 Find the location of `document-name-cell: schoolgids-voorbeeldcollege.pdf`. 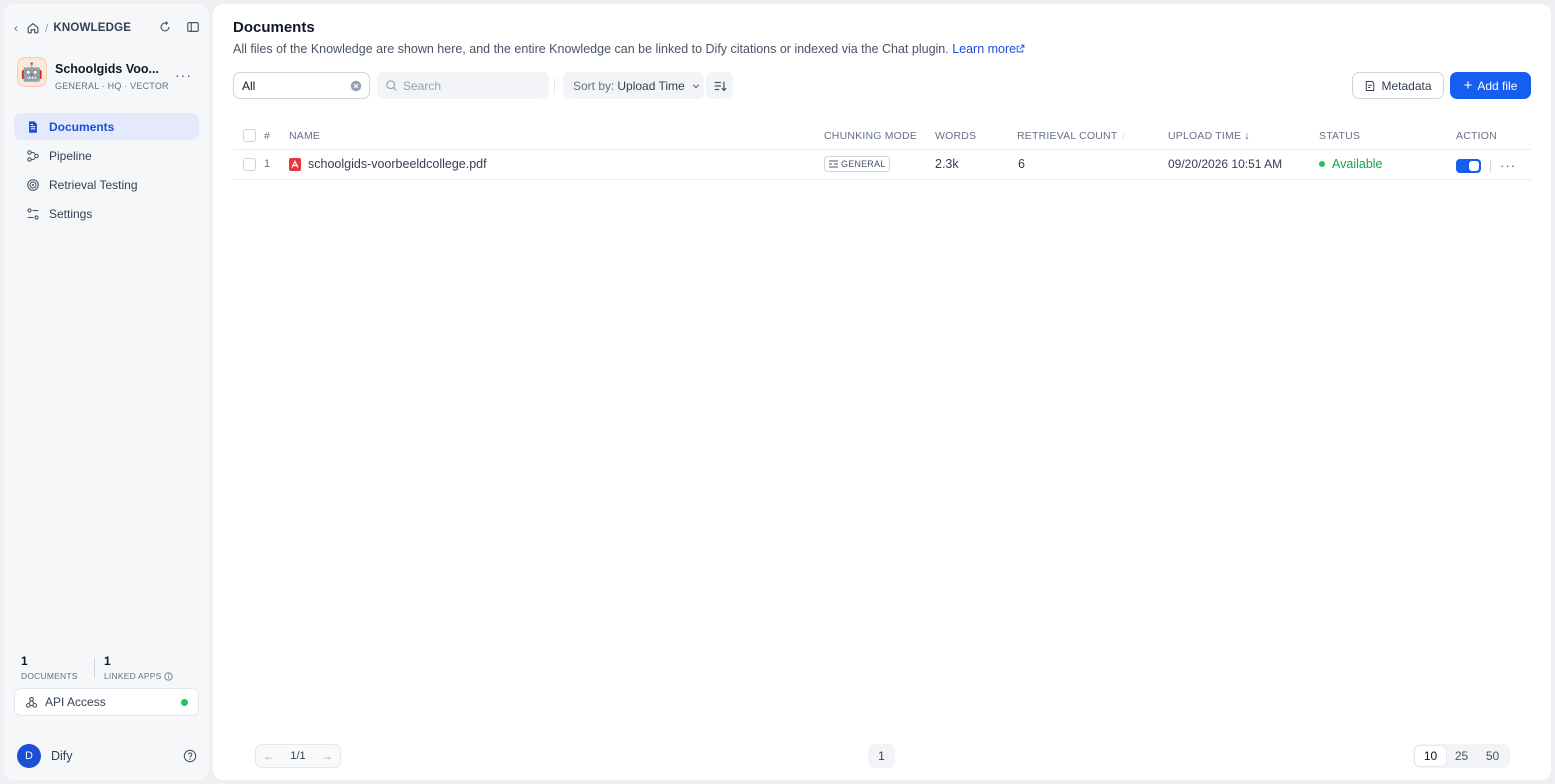

document-name-cell: schoolgids-voorbeeldcollege.pdf is located at coordinates (388, 164).